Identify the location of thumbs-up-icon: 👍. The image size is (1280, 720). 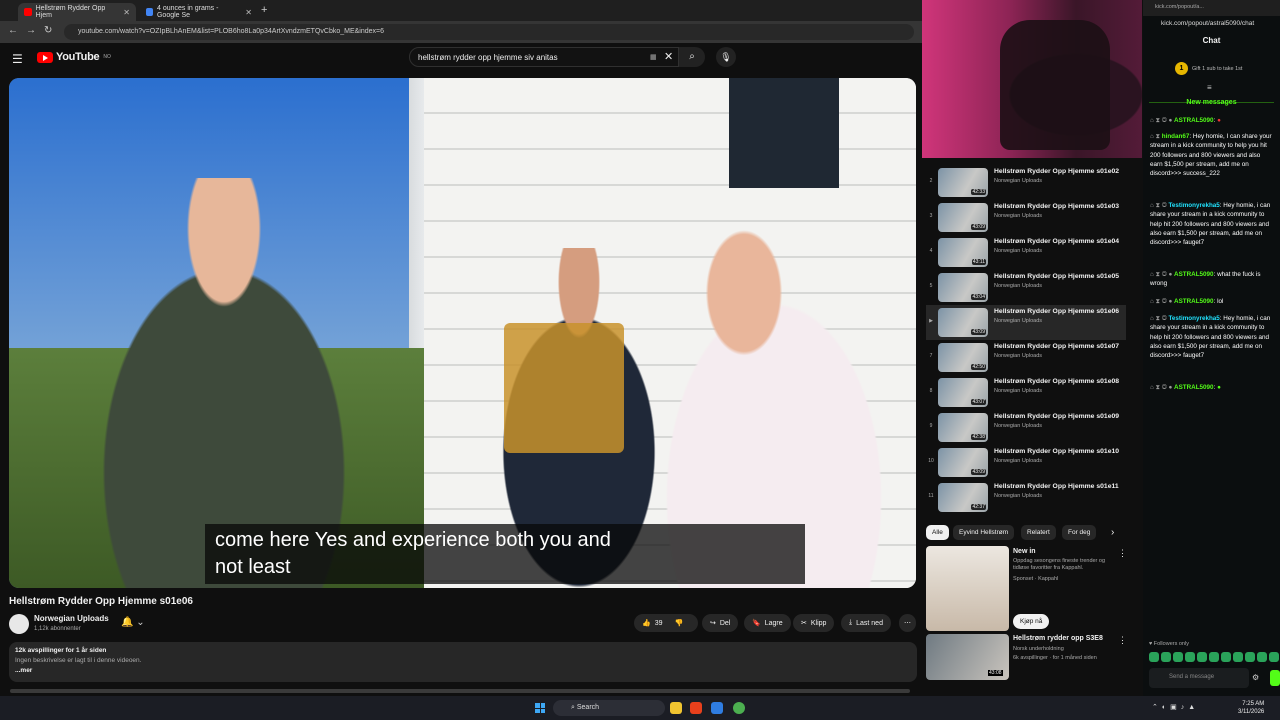
(646, 623).